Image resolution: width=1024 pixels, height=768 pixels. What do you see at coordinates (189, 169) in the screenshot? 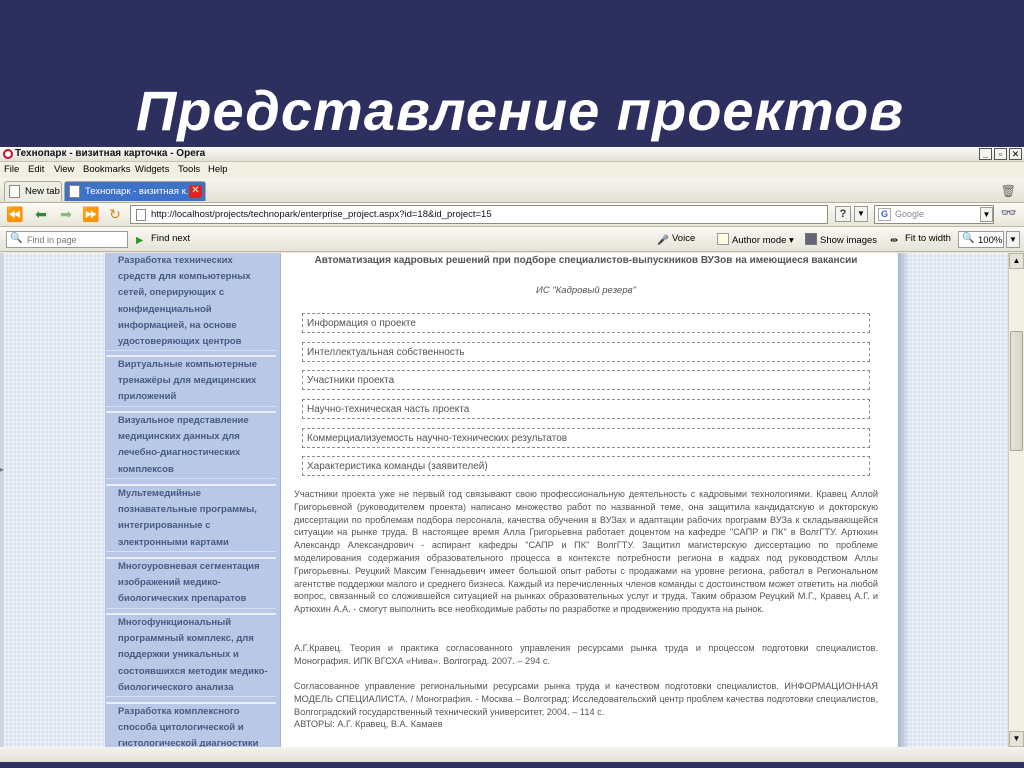
I see `menu-tools: Tools` at bounding box center [189, 169].